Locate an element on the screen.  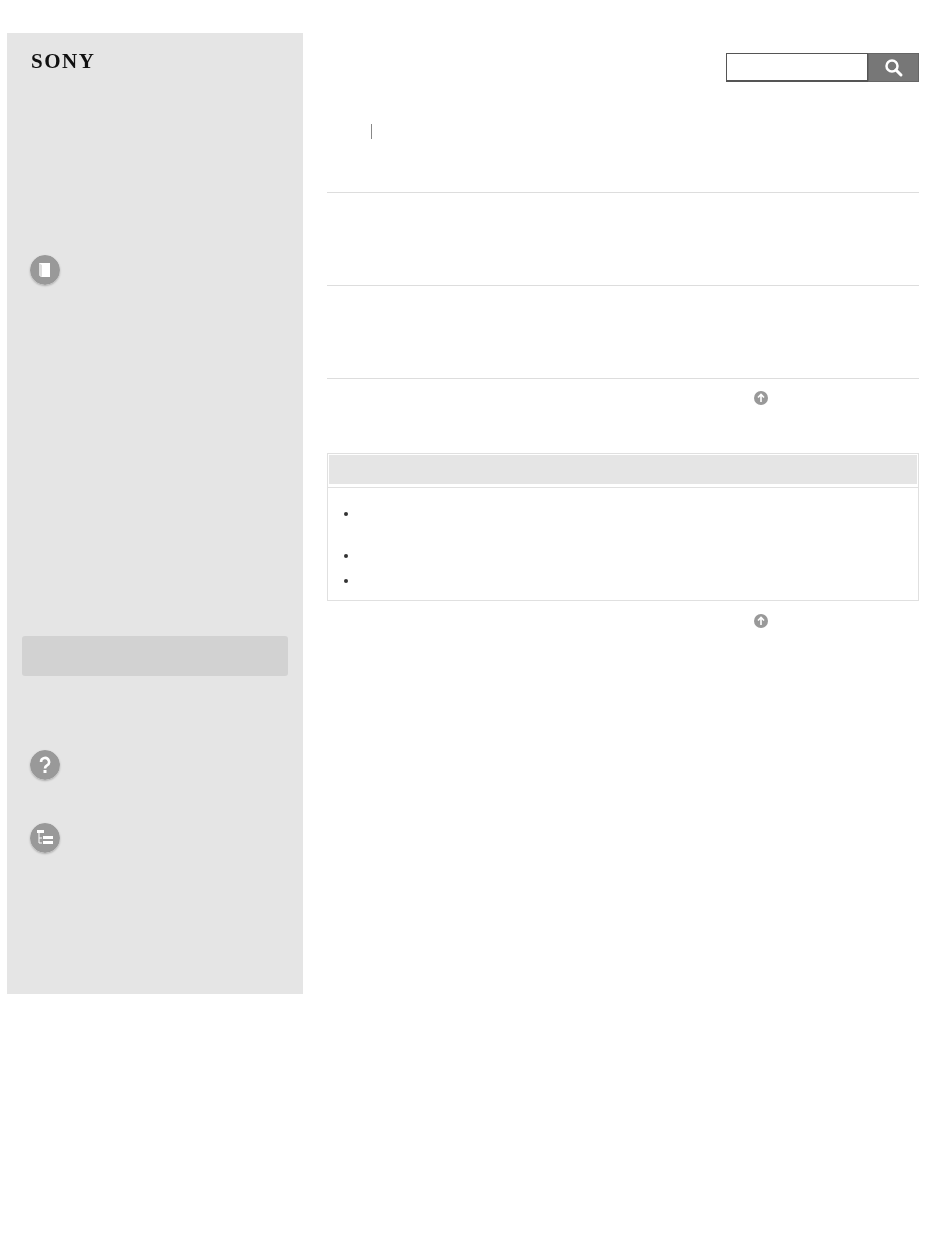
search-button is located at coordinates (893, 67).